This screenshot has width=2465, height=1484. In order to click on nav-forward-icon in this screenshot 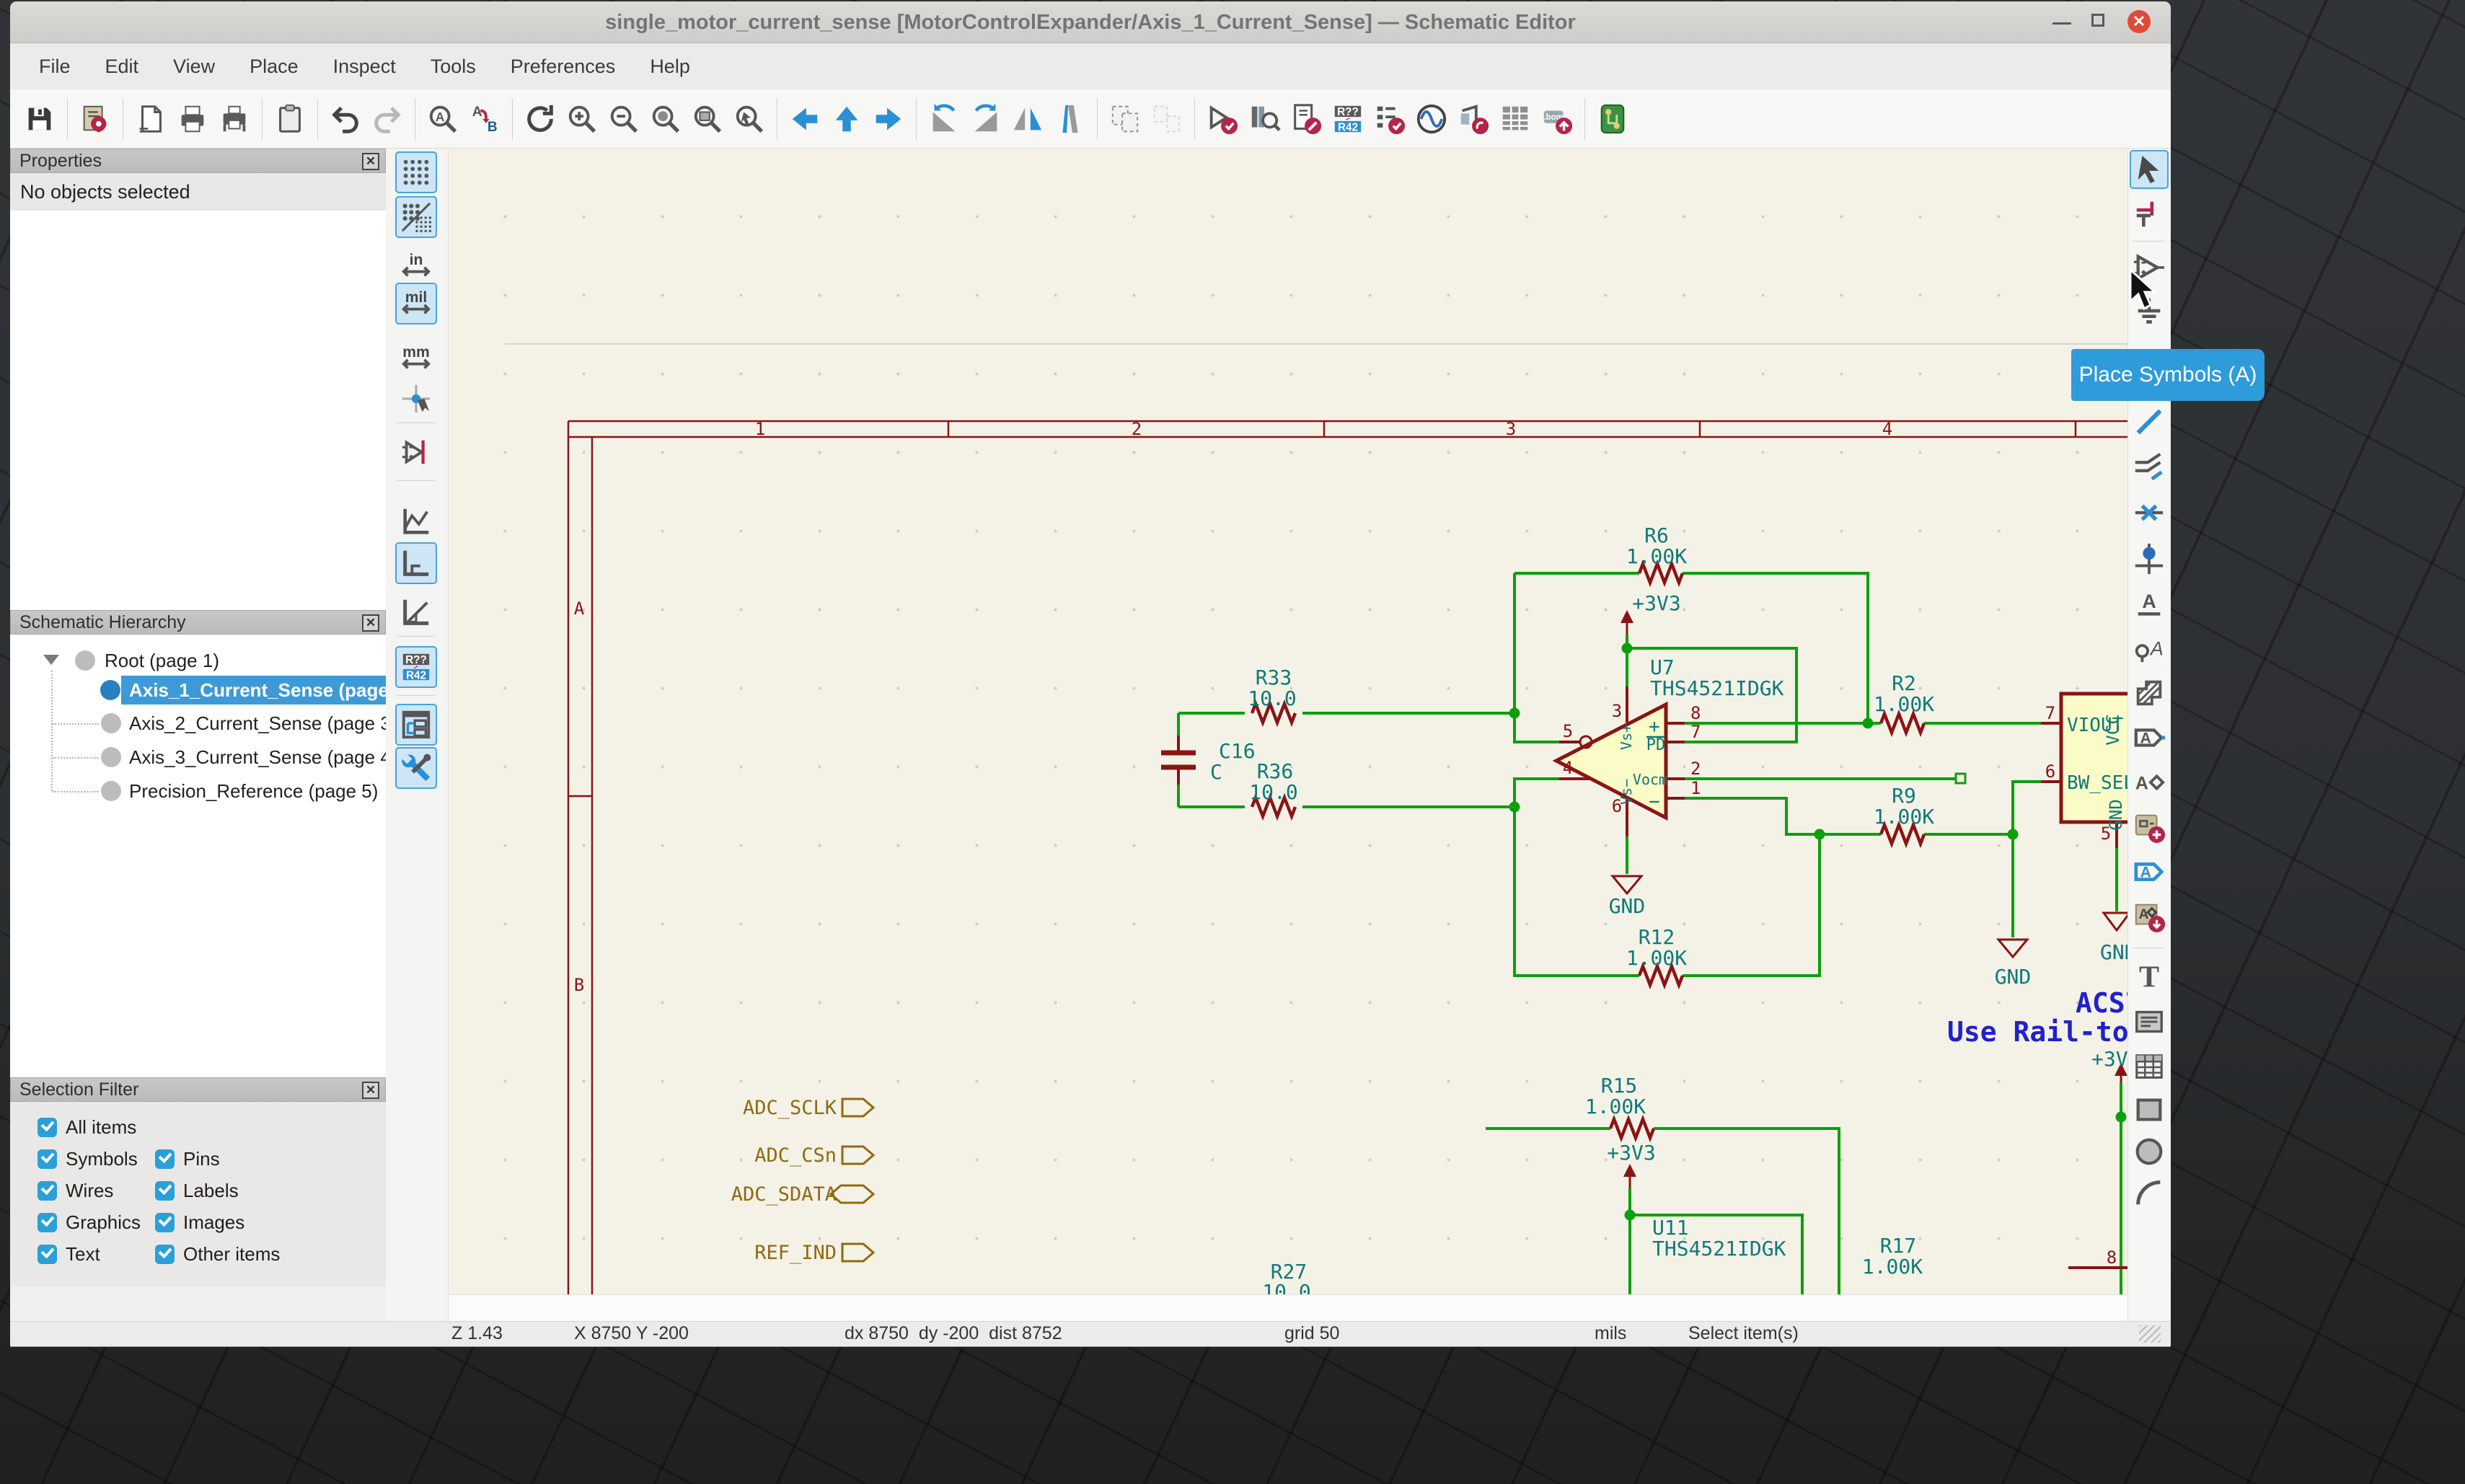, I will do `click(888, 119)`.